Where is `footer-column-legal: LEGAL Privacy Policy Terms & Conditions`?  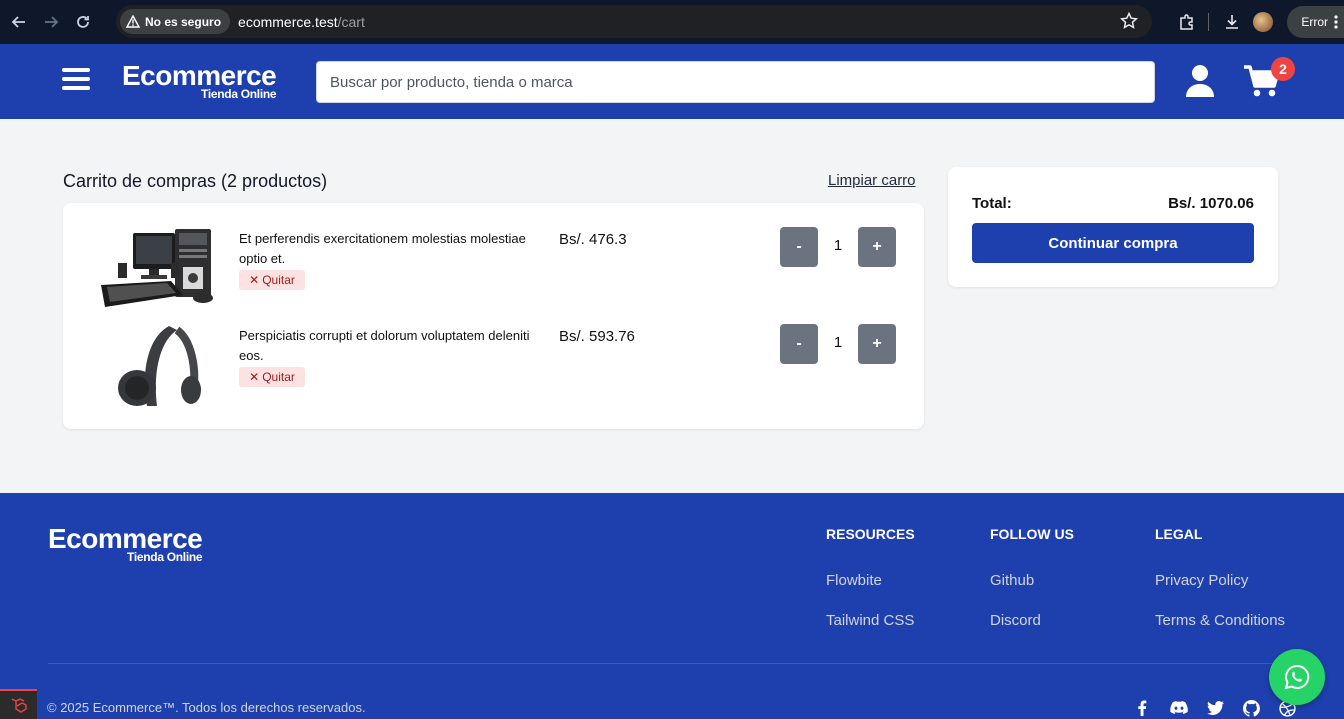 footer-column-legal: LEGAL Privacy Policy Terms & Conditions is located at coordinates (1220, 577).